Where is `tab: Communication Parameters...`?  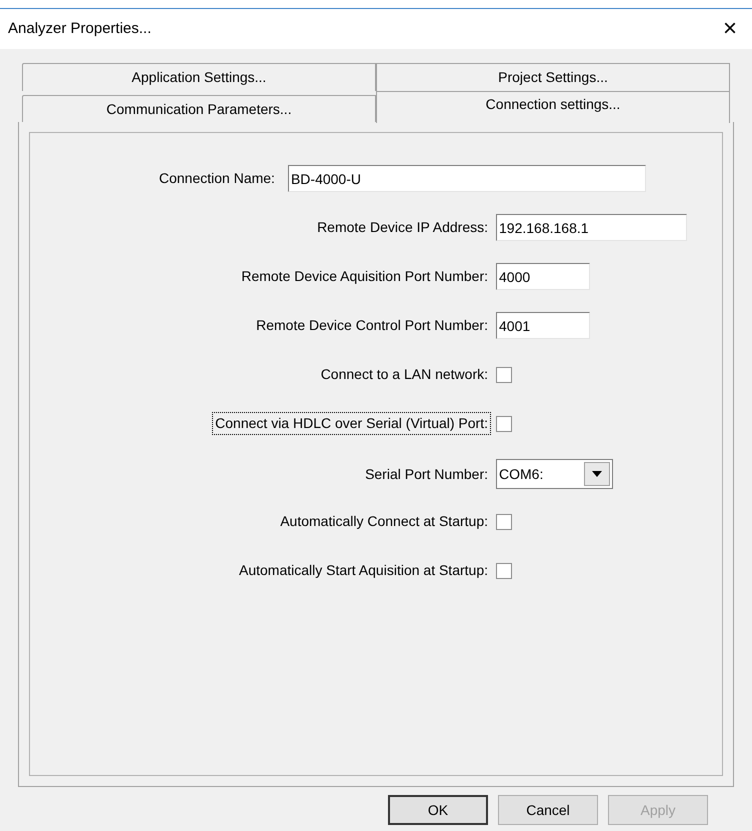 tab: Communication Parameters... is located at coordinates (199, 109).